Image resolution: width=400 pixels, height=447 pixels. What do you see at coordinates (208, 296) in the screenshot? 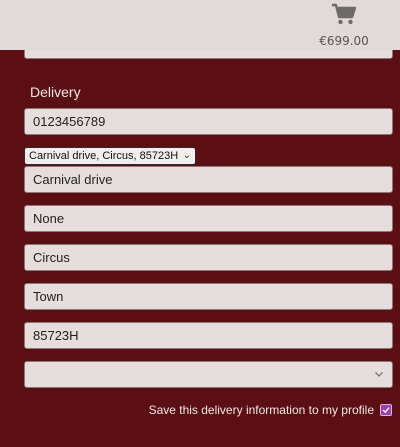
I see `county-field: Town` at bounding box center [208, 296].